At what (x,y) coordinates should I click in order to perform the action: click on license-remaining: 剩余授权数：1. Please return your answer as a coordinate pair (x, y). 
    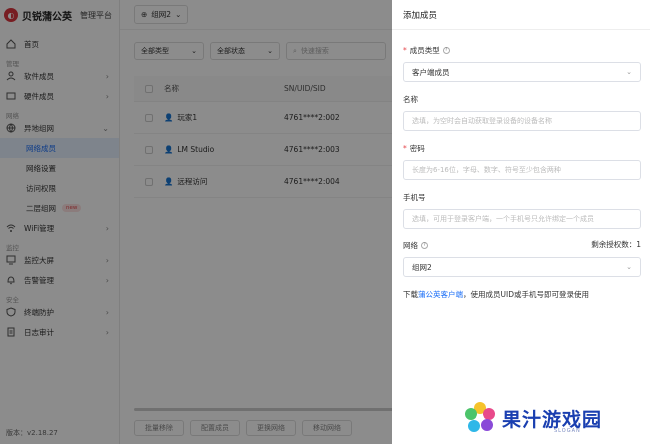
    Looking at the image, I should click on (616, 244).